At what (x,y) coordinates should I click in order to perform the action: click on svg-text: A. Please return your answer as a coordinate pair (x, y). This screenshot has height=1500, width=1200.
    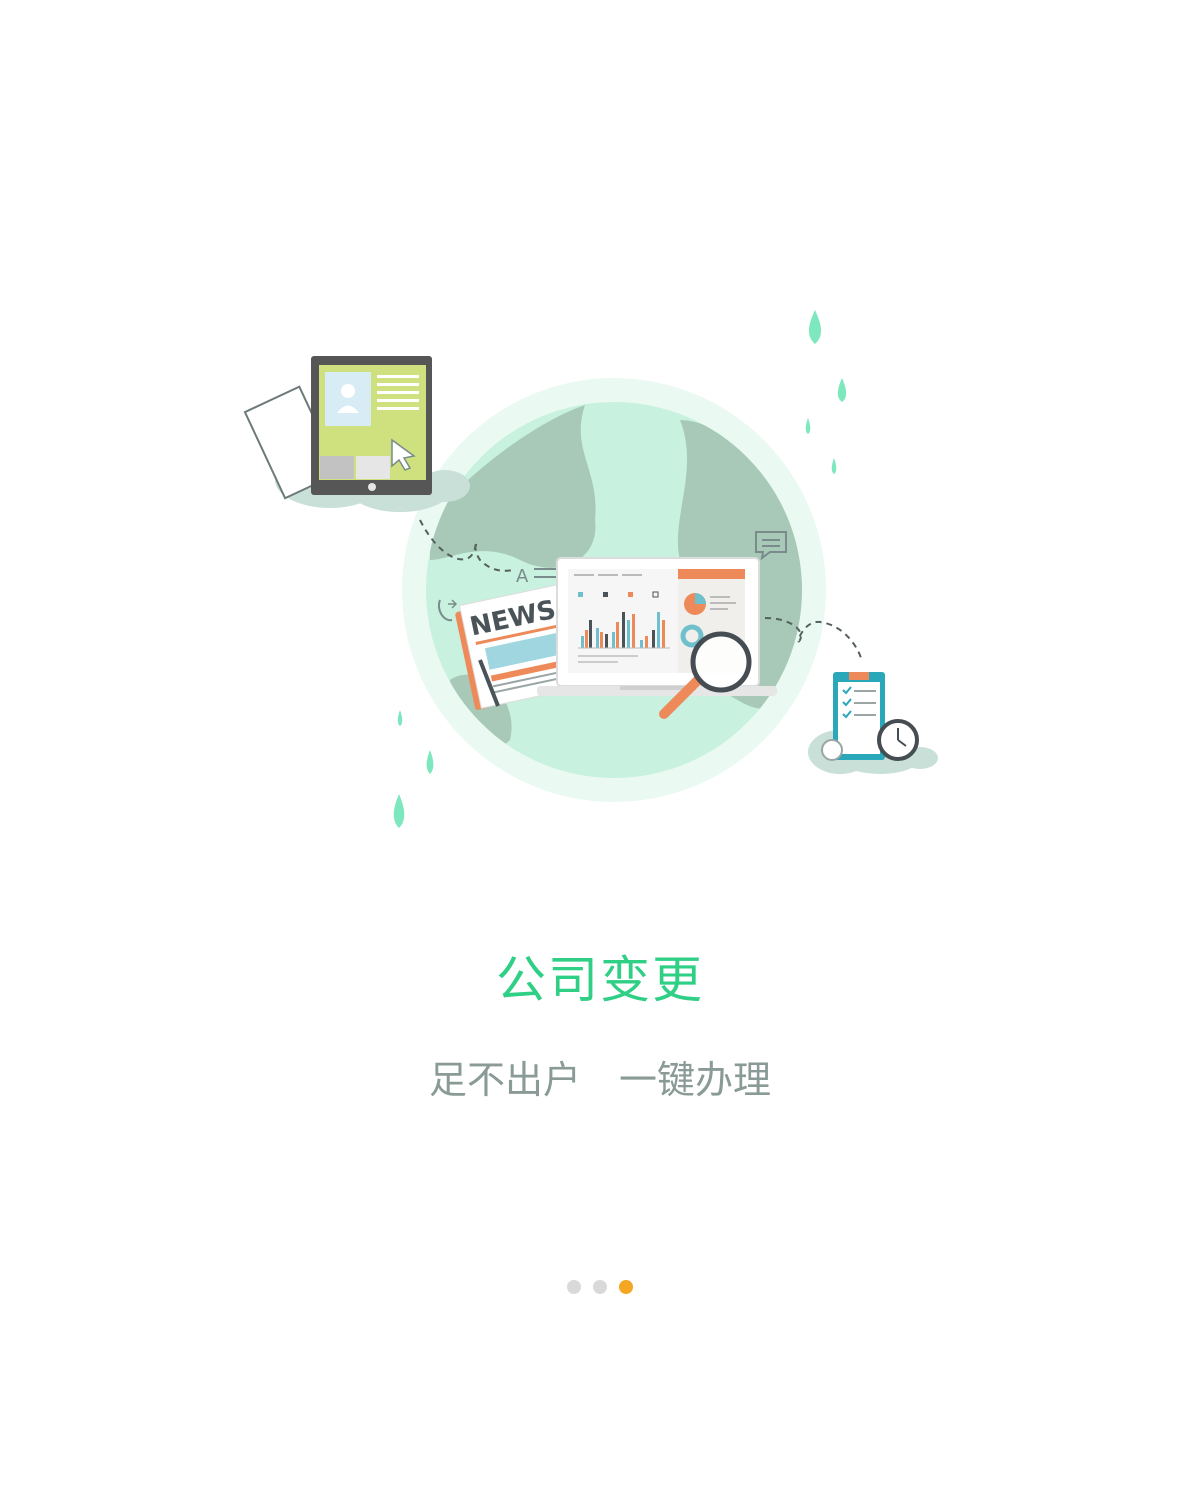
    Looking at the image, I should click on (522, 576).